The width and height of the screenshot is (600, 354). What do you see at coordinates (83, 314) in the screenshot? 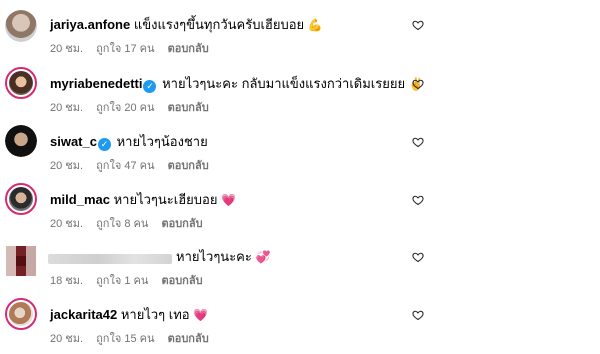
I see `comment-username: jackarita42` at bounding box center [83, 314].